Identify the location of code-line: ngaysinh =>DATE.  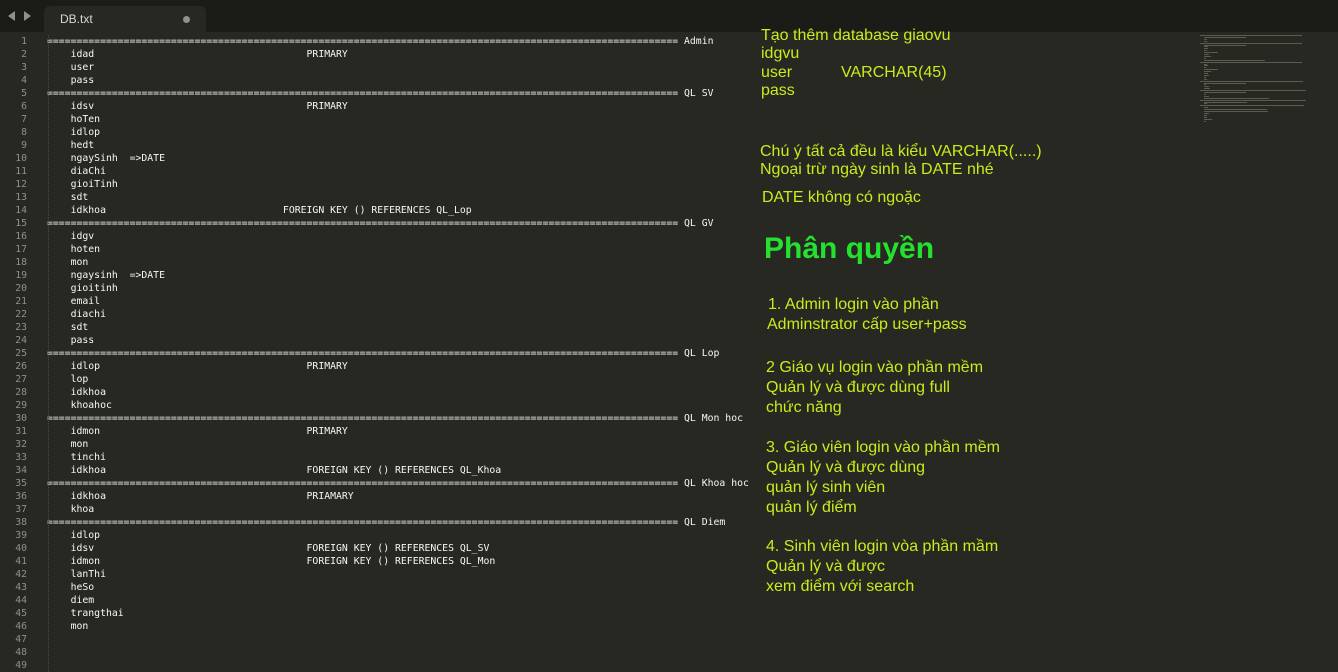
(106, 275).